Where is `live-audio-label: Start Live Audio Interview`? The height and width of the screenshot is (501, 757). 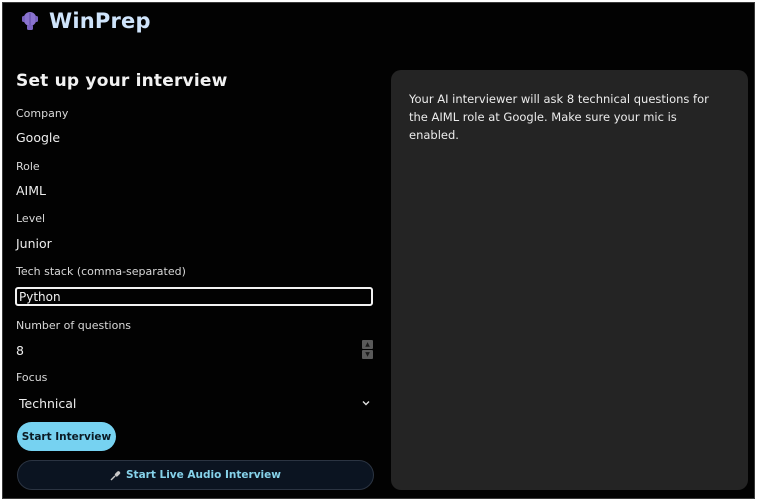
live-audio-label: Start Live Audio Interview is located at coordinates (203, 475).